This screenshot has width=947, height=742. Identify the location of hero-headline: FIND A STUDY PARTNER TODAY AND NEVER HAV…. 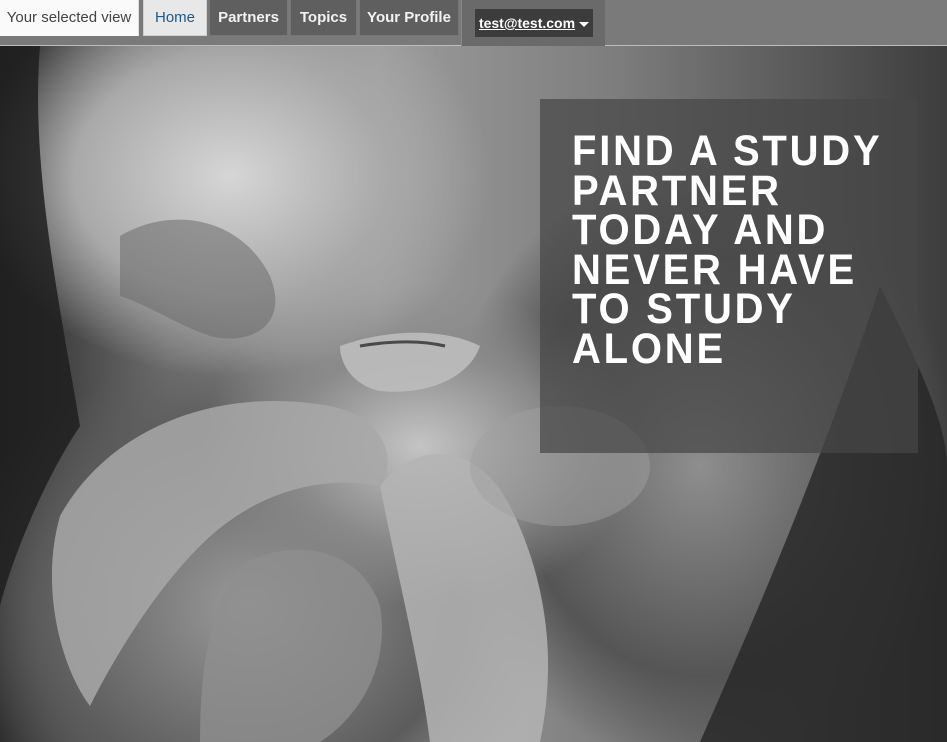
(727, 250).